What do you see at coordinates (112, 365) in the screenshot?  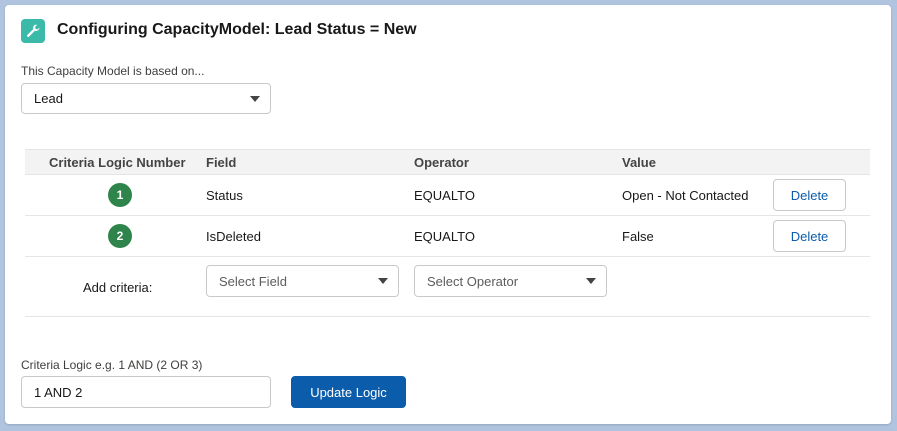 I see `criteria-logic-label: Criteria Logic e.g. 1 AND (2 OR 3)` at bounding box center [112, 365].